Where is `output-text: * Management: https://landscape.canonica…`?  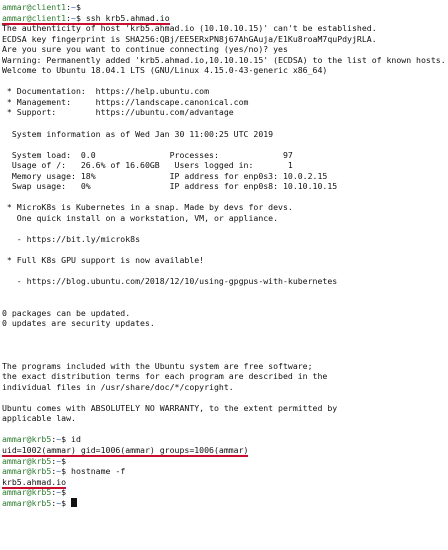 output-text: * Management: https://landscape.canonica… is located at coordinates (125, 101).